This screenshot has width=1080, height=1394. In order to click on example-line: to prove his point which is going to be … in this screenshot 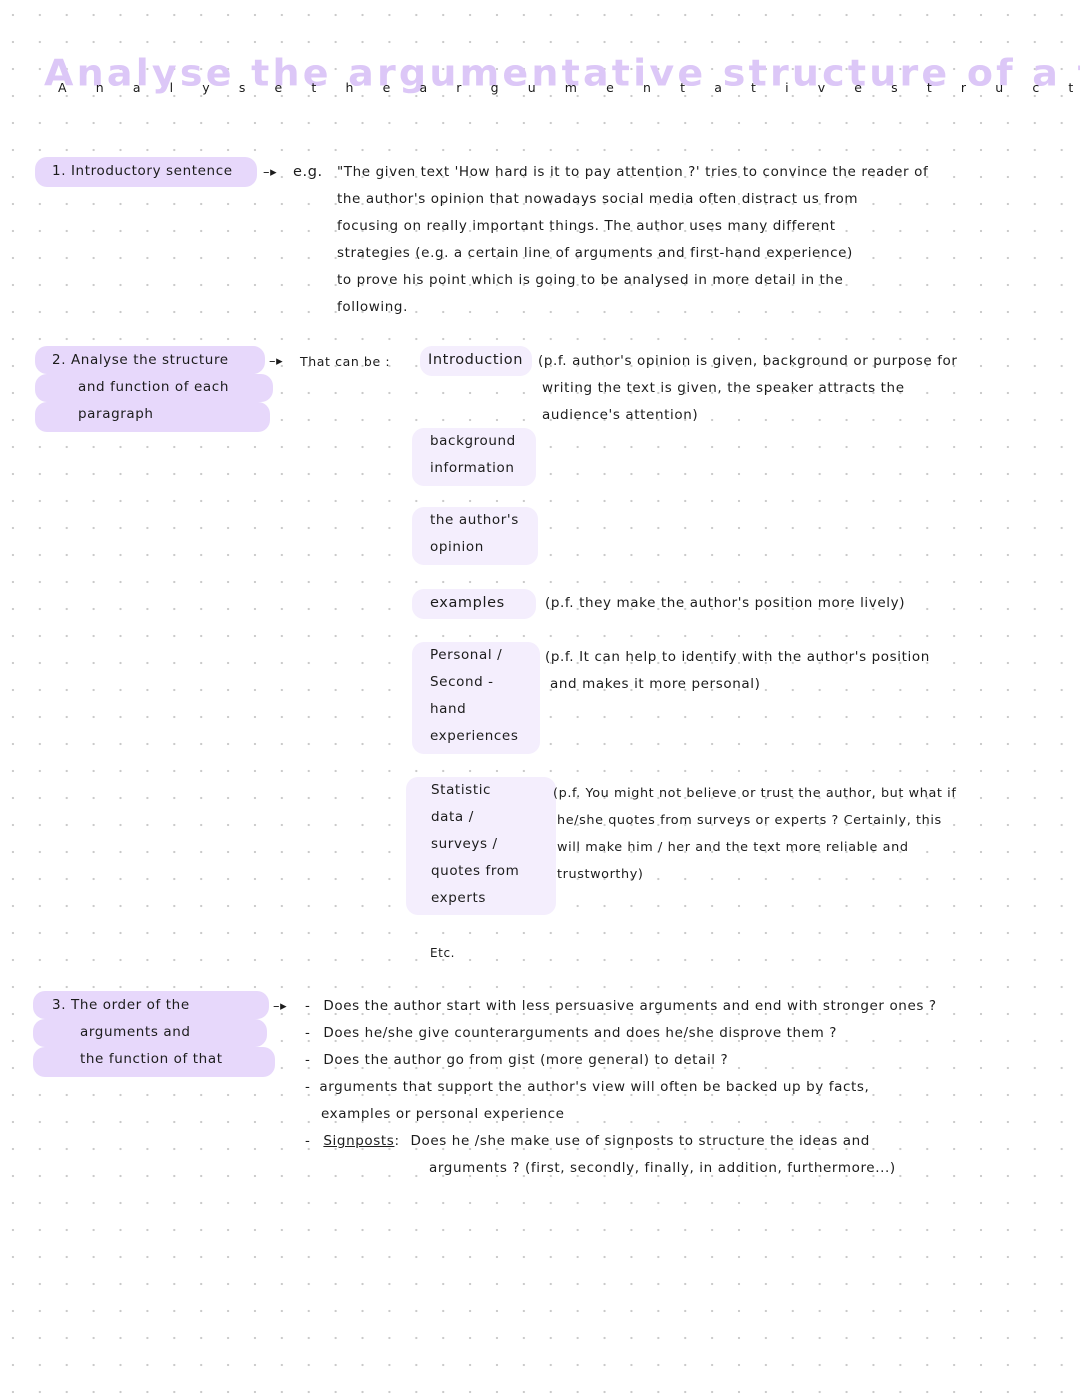, I will do `click(590, 280)`.